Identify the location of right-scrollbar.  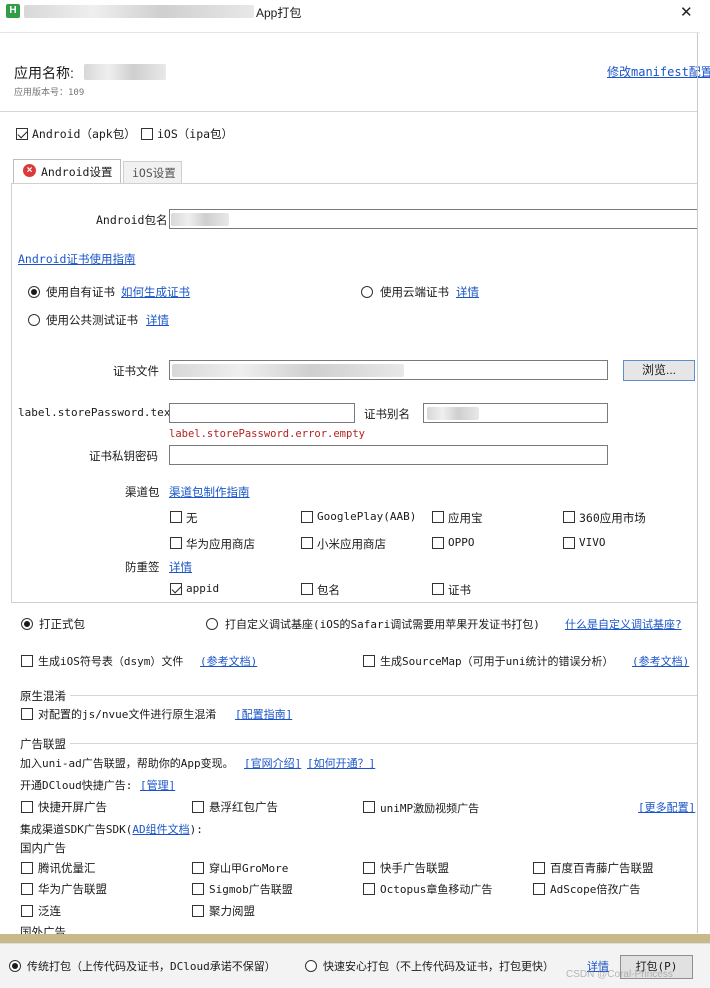
(697, 483).